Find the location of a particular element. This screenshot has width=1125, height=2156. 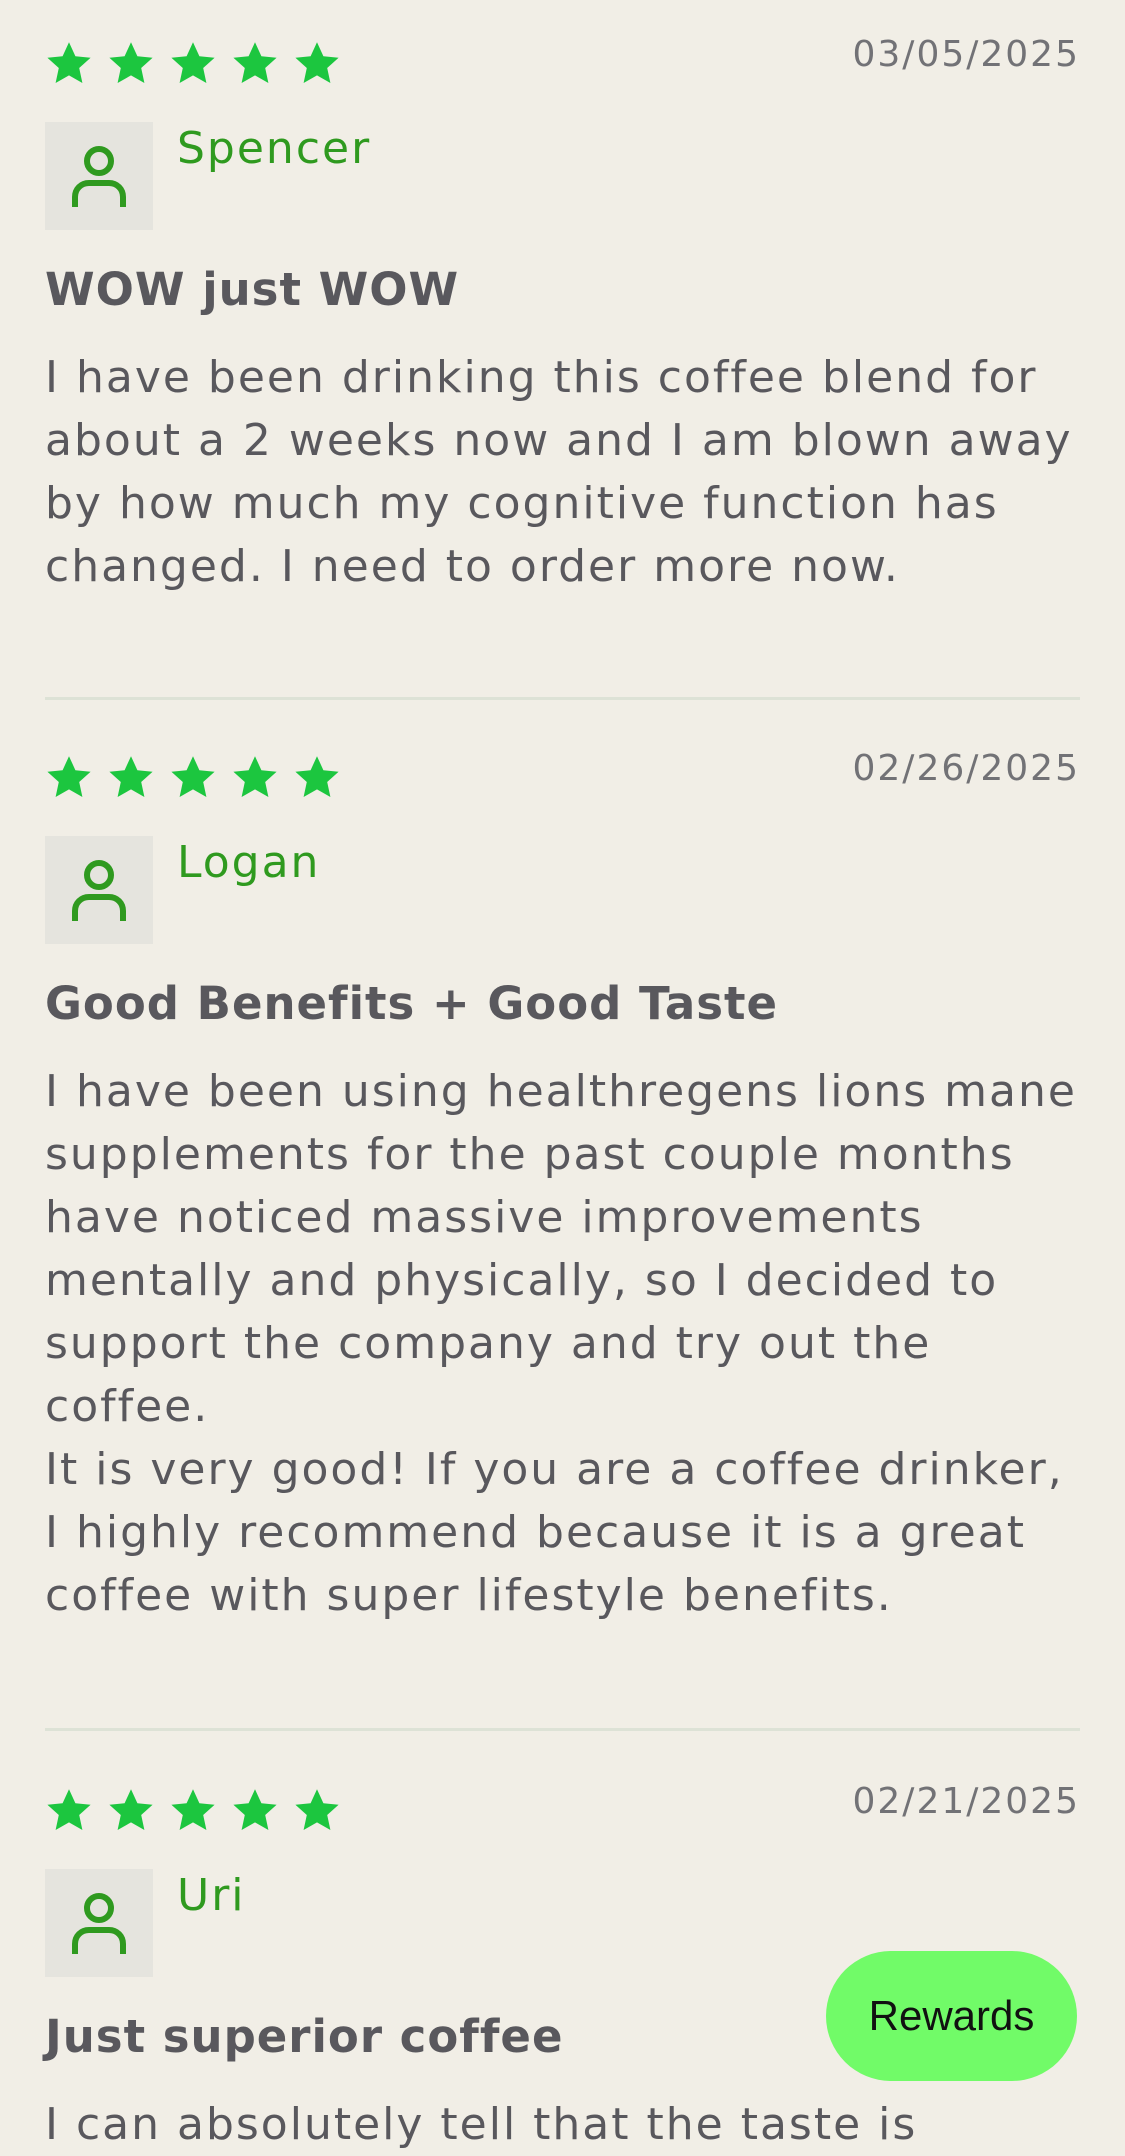

review-paragraph: I can absolutely tell that the taste is is located at coordinates (481, 2124).